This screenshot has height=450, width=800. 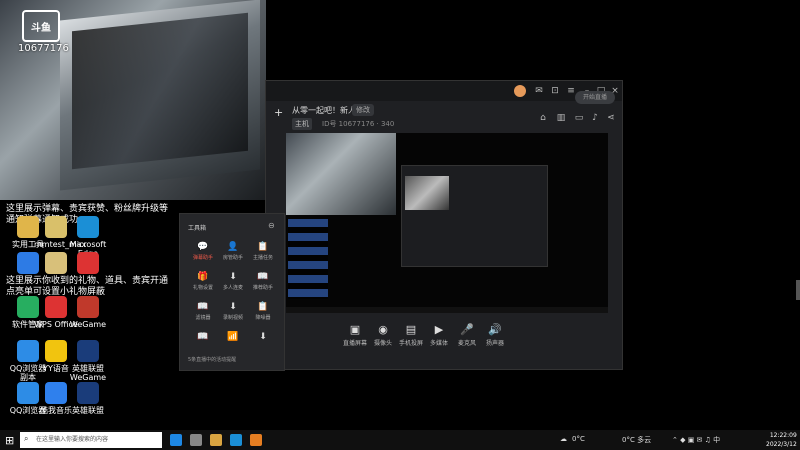 What do you see at coordinates (262, 288) in the screenshot?
I see `toolbox-item-label: 推荐助手` at bounding box center [262, 288].